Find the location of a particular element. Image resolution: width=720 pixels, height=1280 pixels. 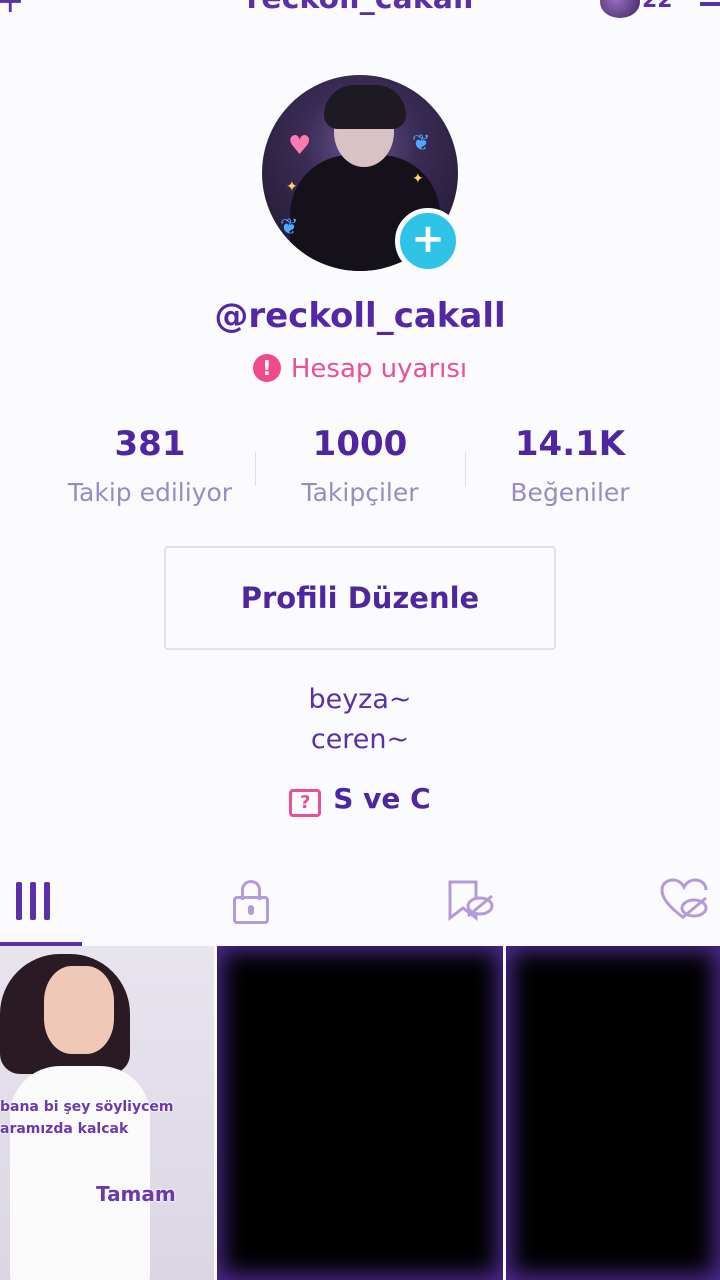

stat-followers: 1000 Takipçiler is located at coordinates (360, 464).